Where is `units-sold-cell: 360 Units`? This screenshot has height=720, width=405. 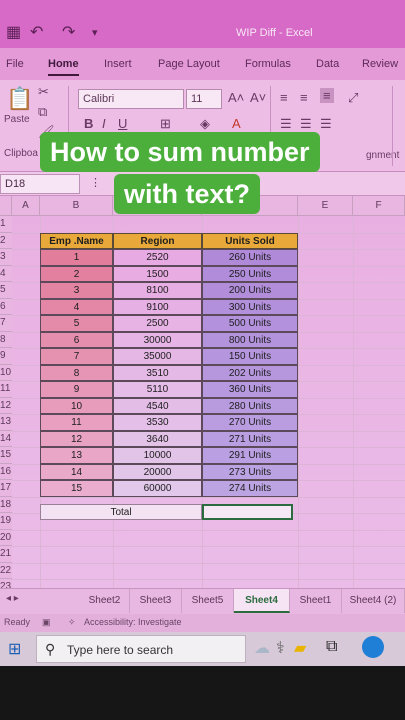
units-sold-cell: 360 Units is located at coordinates (250, 389).